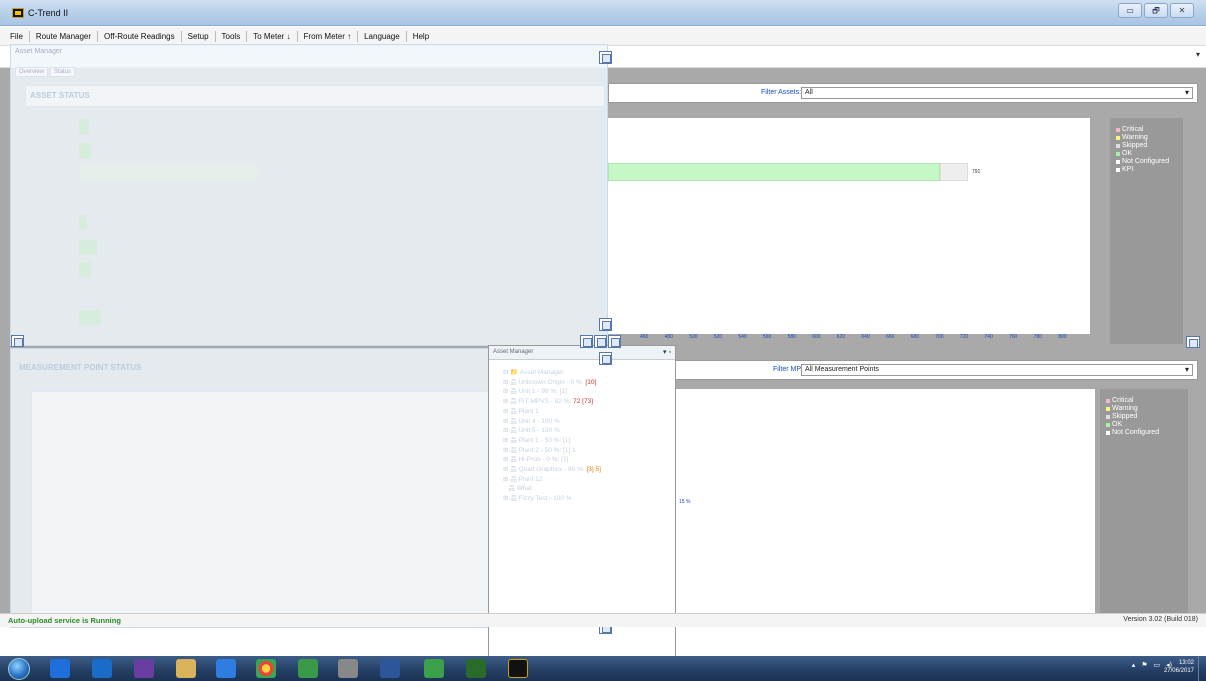  What do you see at coordinates (742, 337) in the screenshot?
I see `axis-tick-label: 540` at bounding box center [742, 337].